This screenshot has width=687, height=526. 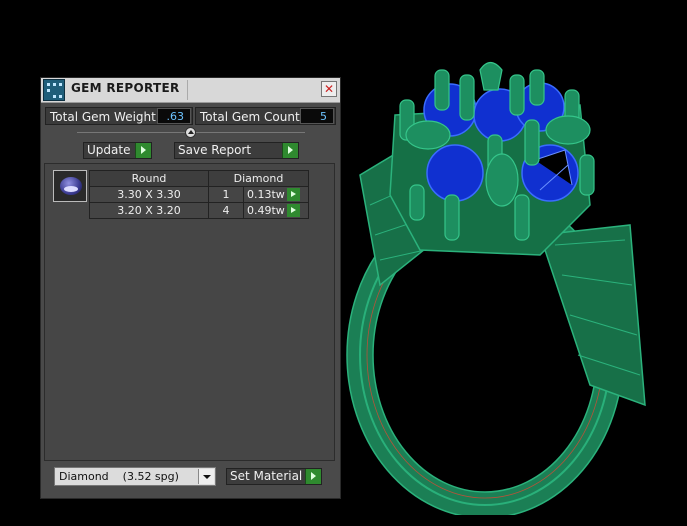 What do you see at coordinates (266, 476) in the screenshot?
I see `set-material-button-label: Set Material` at bounding box center [266, 476].